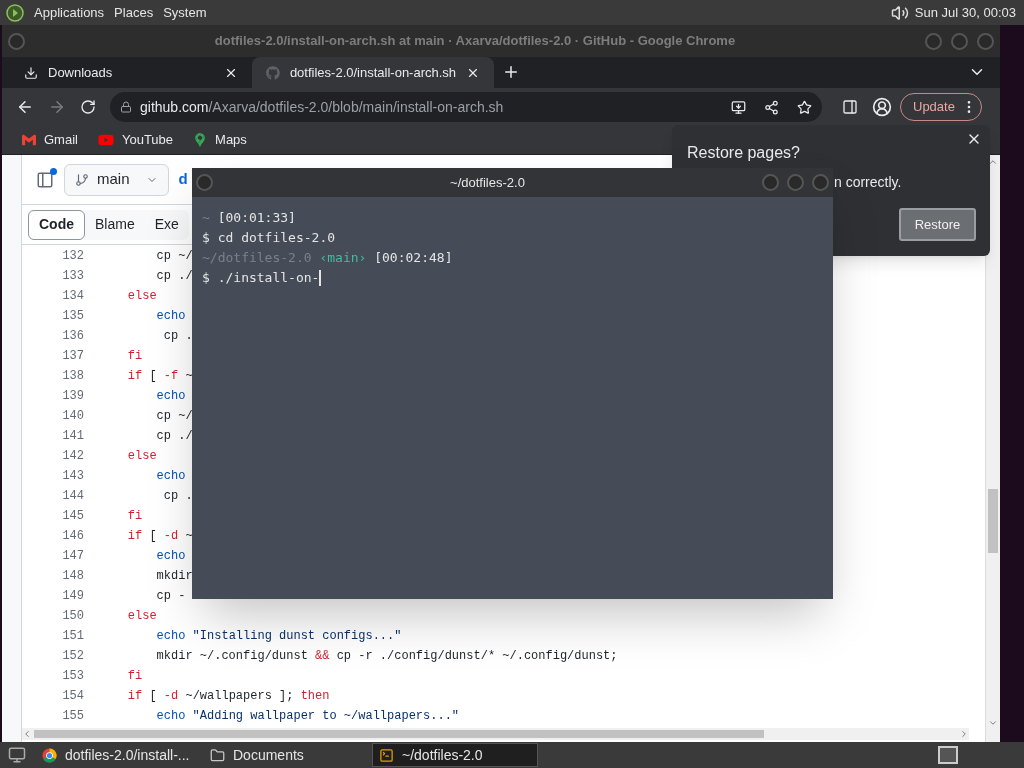  I want to click on line-number: 138, so click(73, 376).